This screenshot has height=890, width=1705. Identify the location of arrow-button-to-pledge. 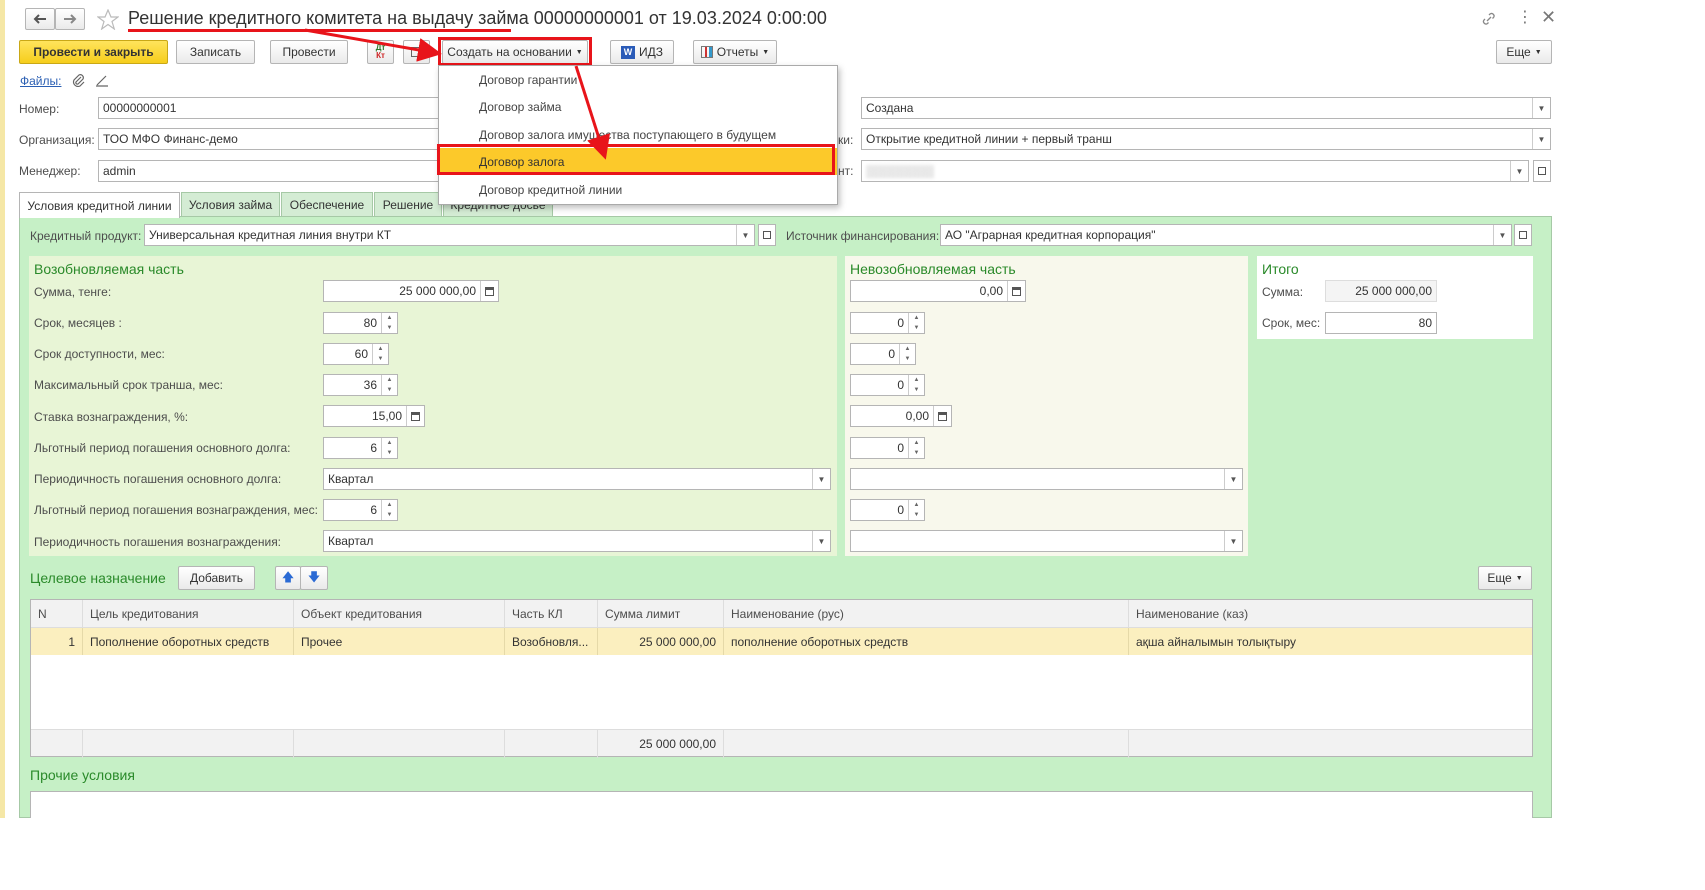
(592, 112).